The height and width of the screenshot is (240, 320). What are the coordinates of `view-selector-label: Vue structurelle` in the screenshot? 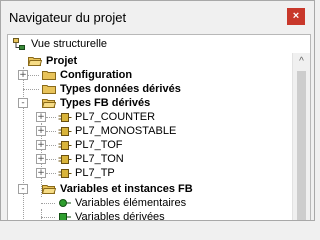 It's located at (69, 44).